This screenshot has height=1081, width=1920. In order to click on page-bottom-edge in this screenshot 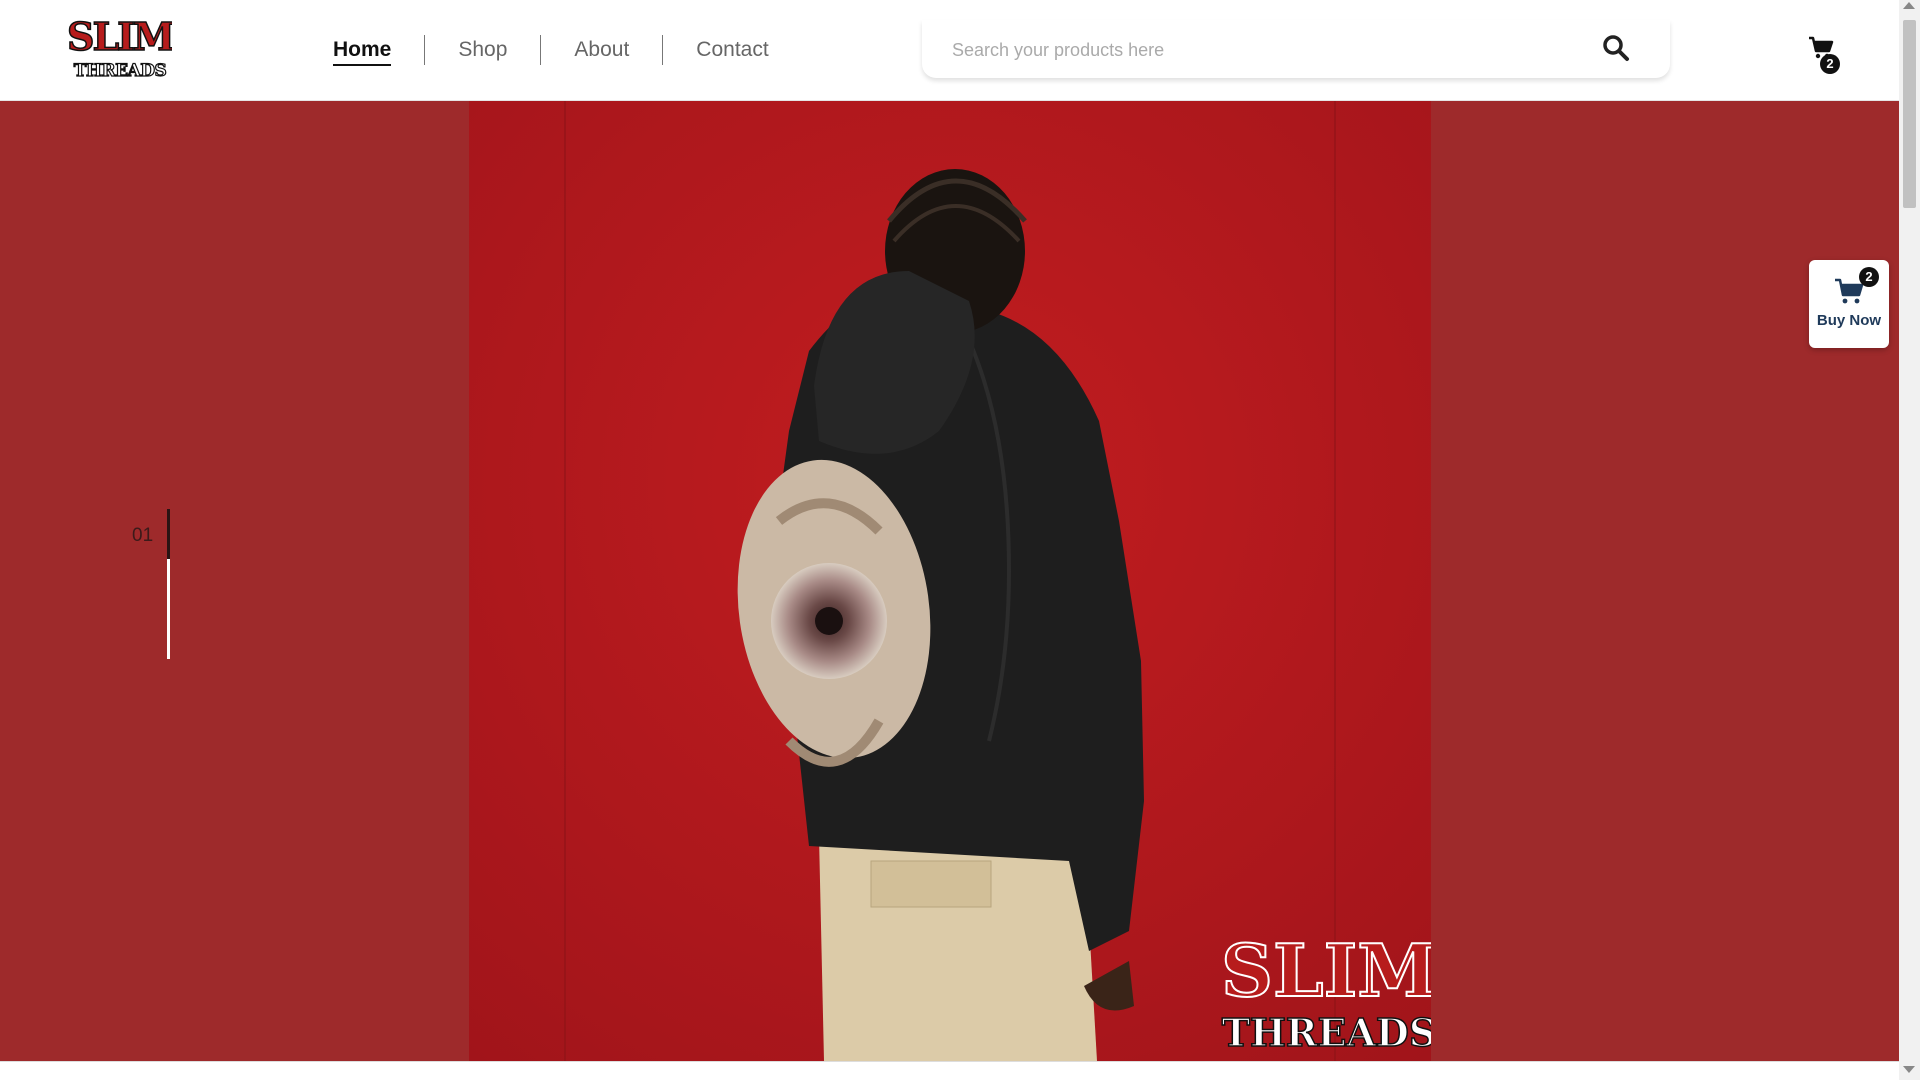, I will do `click(949, 1071)`.